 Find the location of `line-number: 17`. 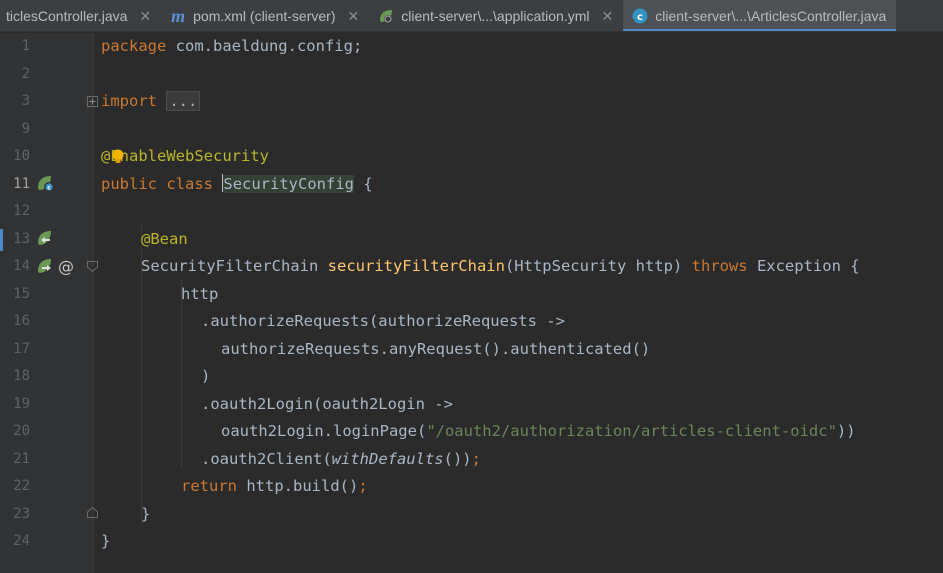

line-number: 17 is located at coordinates (21, 348).